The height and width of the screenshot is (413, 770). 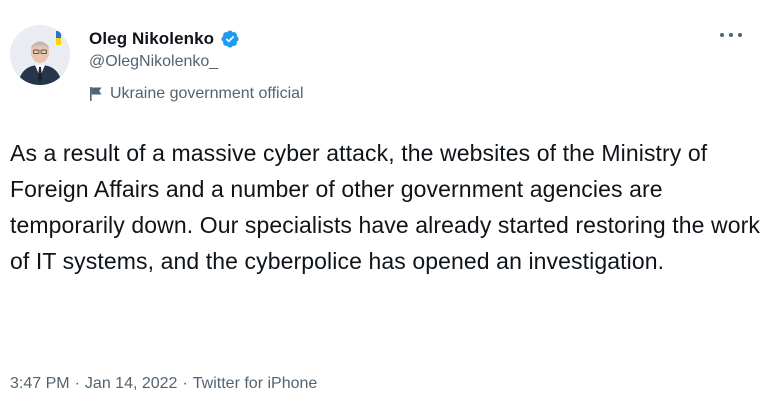 I want to click on tweet-source: Twitter for iPhone, so click(x=255, y=384).